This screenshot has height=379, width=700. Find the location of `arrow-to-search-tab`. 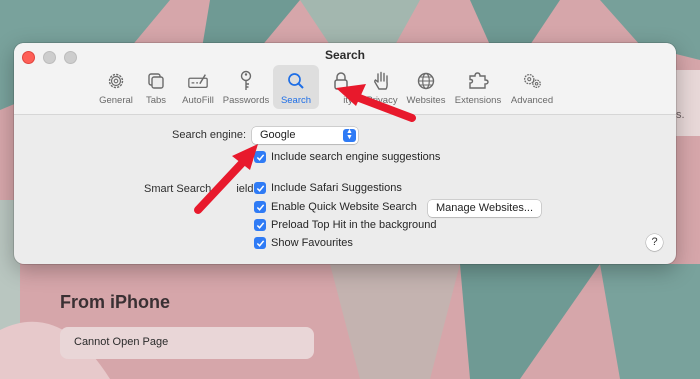

arrow-to-search-tab is located at coordinates (376, 103).